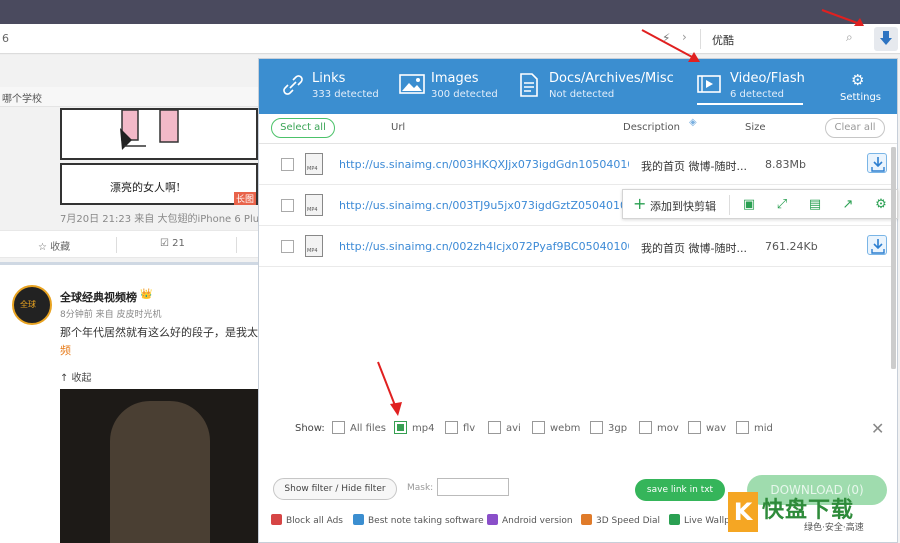  I want to click on collapse-link: ↑ 收起, so click(76, 376).